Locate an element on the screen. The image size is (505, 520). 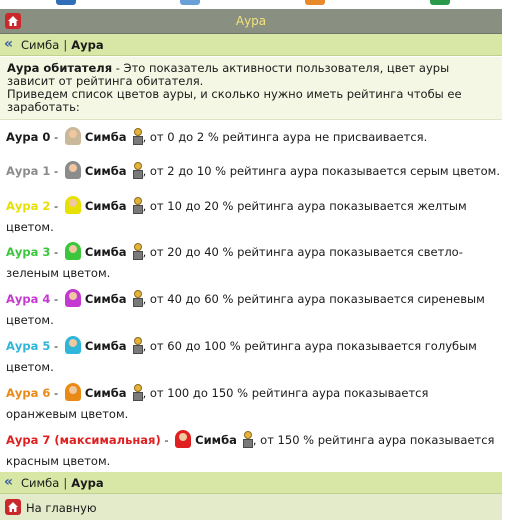
aura-level-label: Аура 5 is located at coordinates (28, 346).